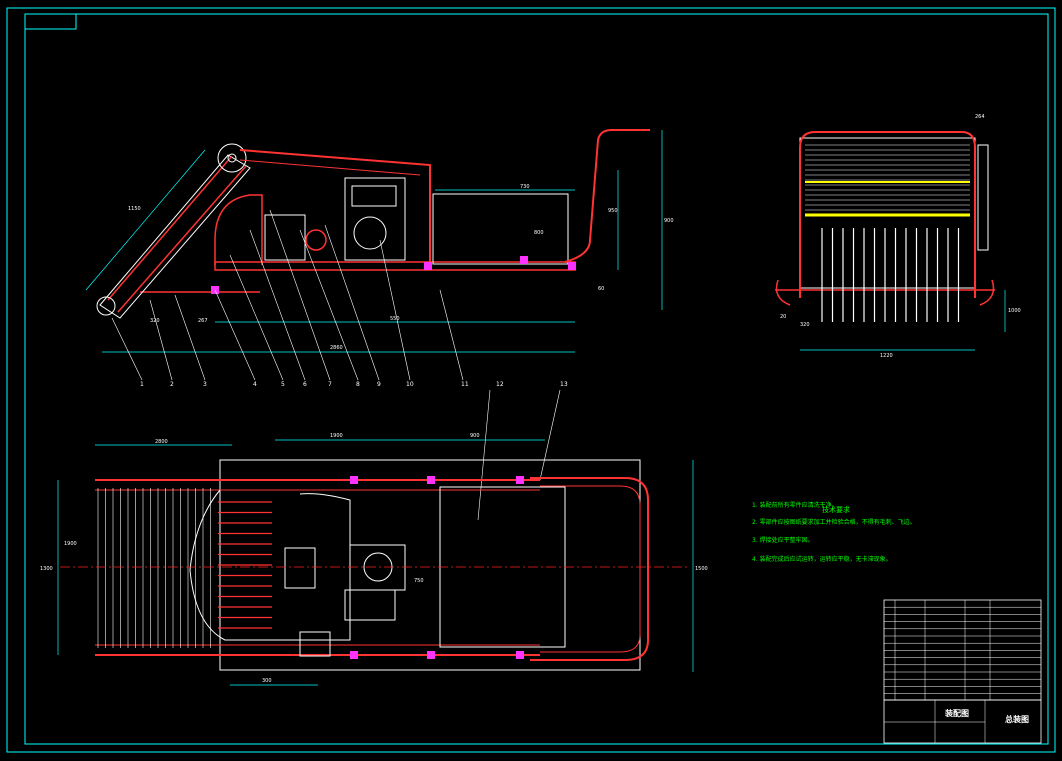 The height and width of the screenshot is (761, 1062). What do you see at coordinates (987, 292) in the screenshot?
I see `end-wheel-right` at bounding box center [987, 292].